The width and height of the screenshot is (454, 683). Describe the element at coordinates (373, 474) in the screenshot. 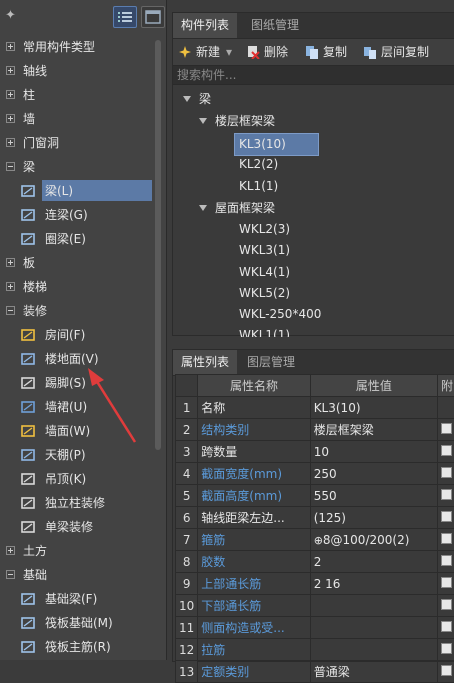

I see `property-value: 250` at that location.